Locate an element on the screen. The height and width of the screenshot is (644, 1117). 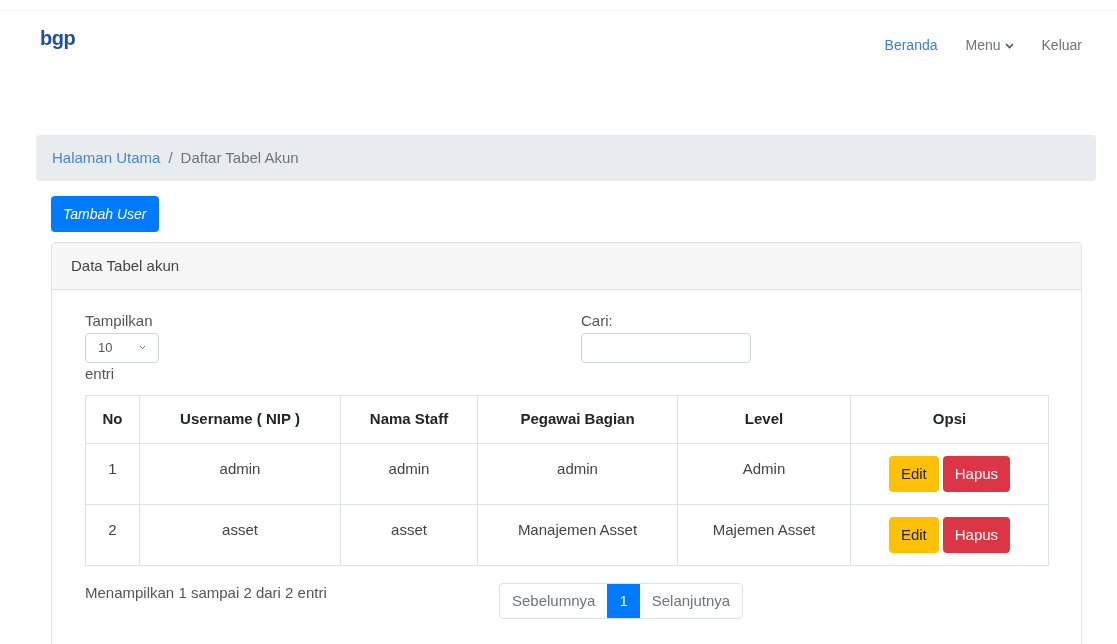
table-cell: 2 is located at coordinates (112, 535).